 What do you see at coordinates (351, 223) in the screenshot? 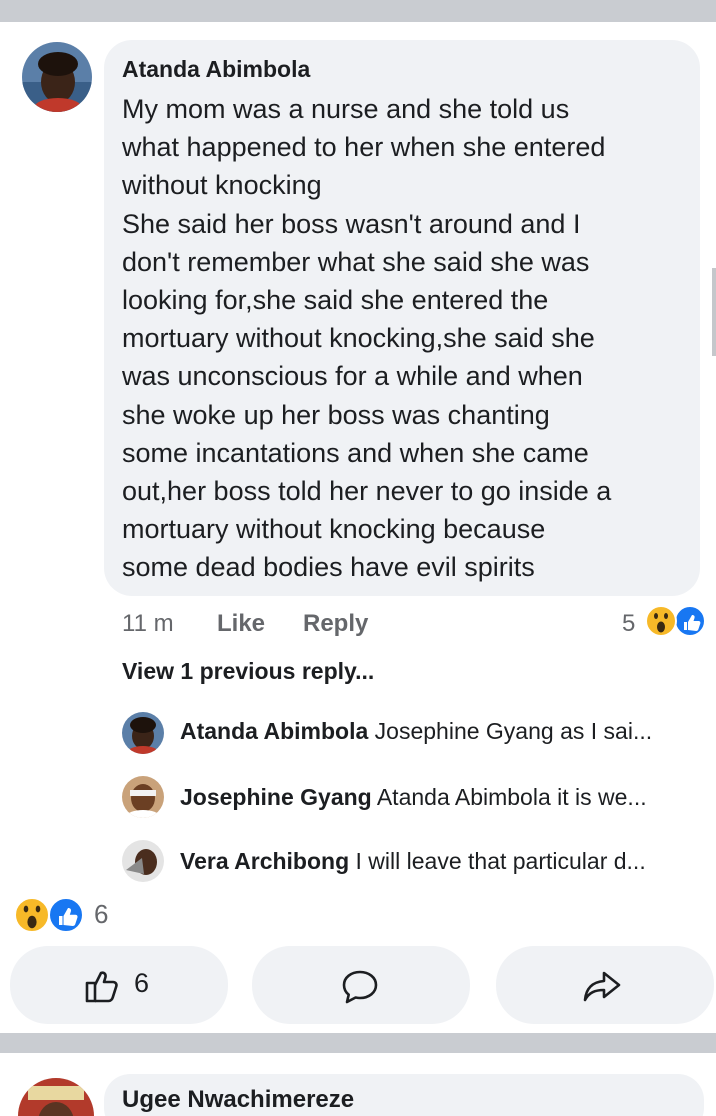
I see `comment-line: She said her boss wasn't around and I` at bounding box center [351, 223].